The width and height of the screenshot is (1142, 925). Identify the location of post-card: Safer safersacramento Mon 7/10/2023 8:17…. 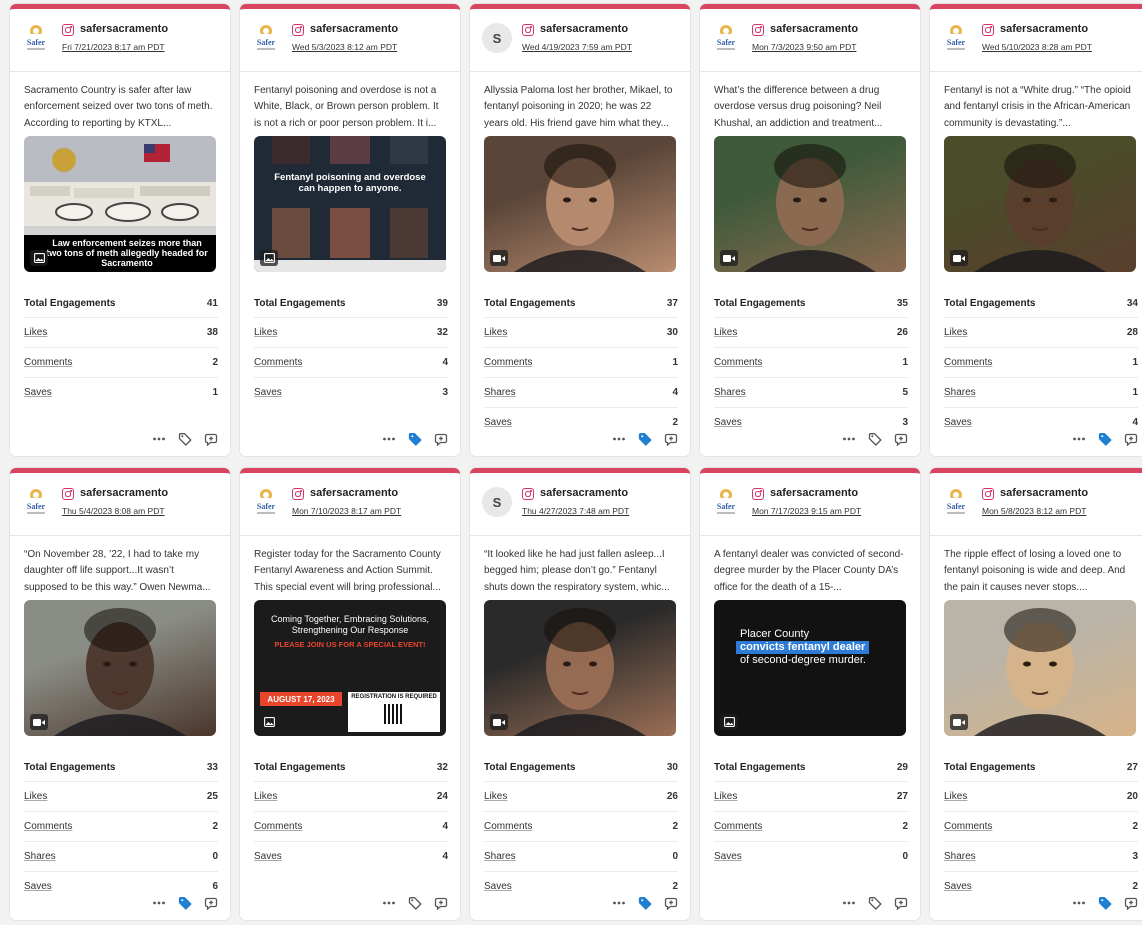
(350, 694).